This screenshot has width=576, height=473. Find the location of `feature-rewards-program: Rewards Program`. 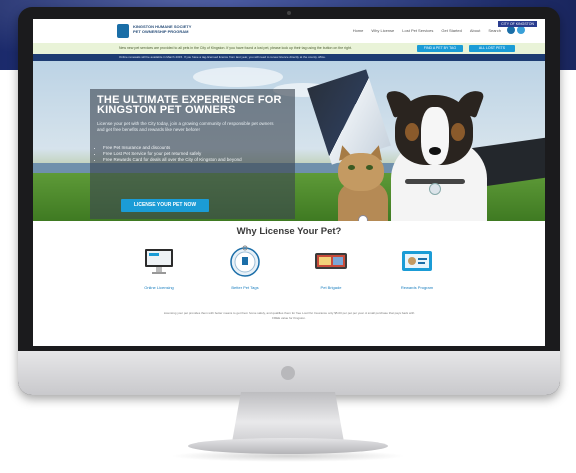

feature-rewards-program: Rewards Program is located at coordinates (417, 266).